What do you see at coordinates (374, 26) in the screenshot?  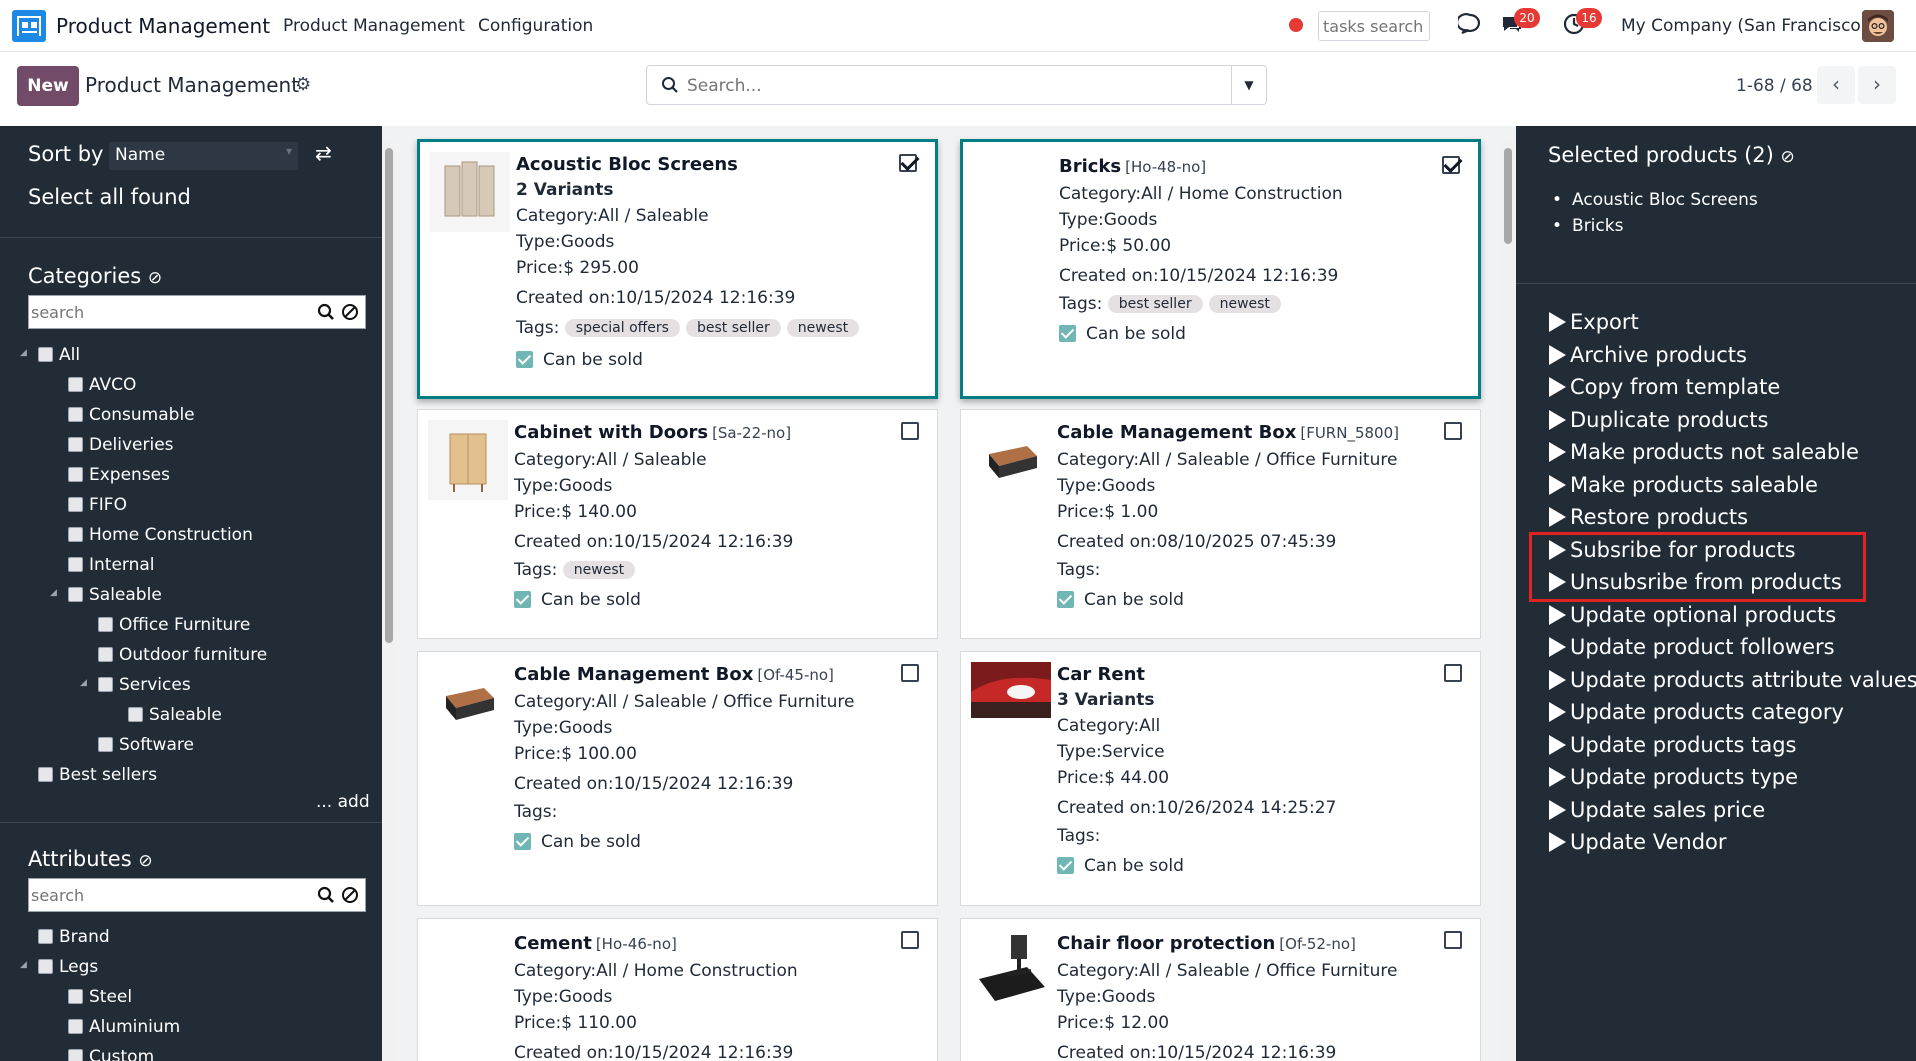 I see `menu-product-management: Product Management` at bounding box center [374, 26].